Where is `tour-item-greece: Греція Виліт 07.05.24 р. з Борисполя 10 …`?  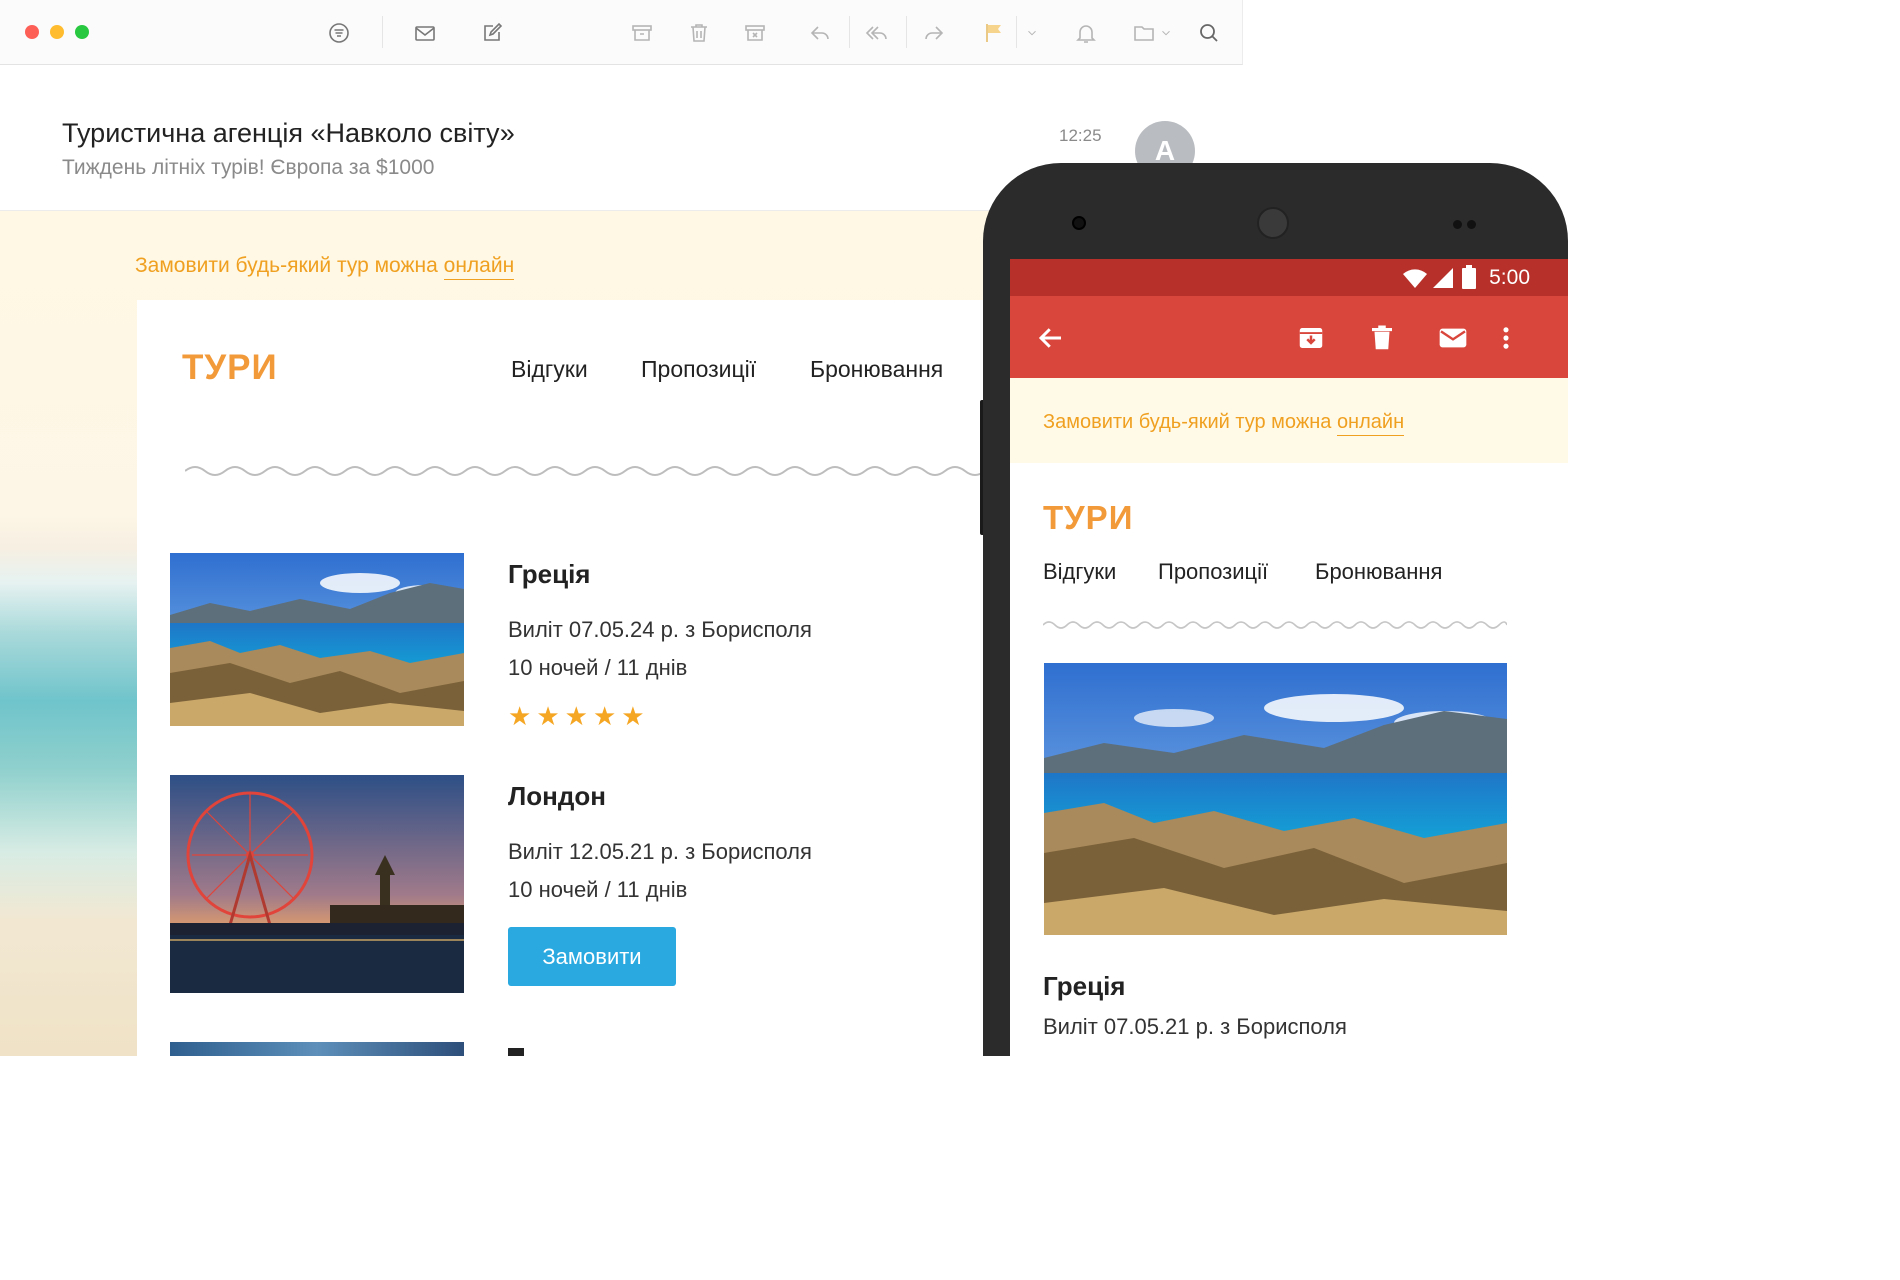 tour-item-greece: Греція Виліт 07.05.24 р. з Борисполя 10 … is located at coordinates (570, 643).